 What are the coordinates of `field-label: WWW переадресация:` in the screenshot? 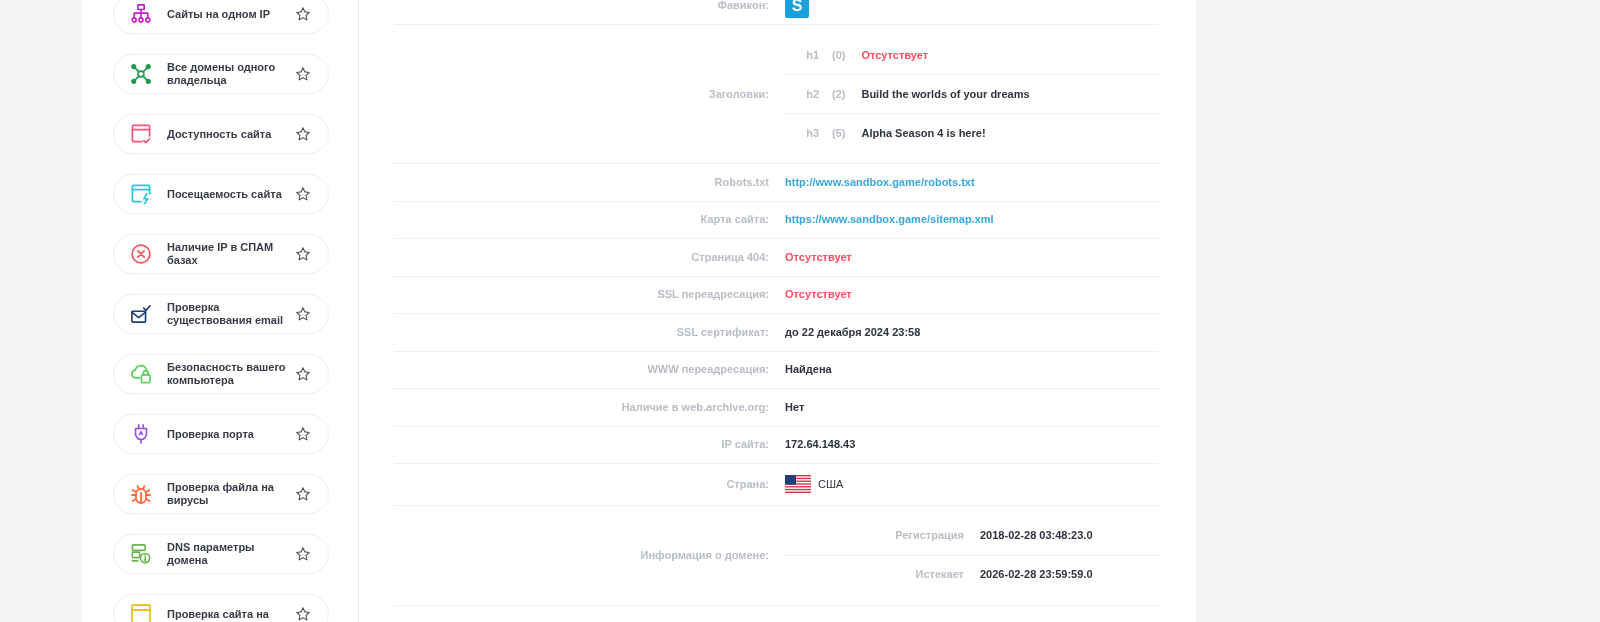 It's located at (708, 370).